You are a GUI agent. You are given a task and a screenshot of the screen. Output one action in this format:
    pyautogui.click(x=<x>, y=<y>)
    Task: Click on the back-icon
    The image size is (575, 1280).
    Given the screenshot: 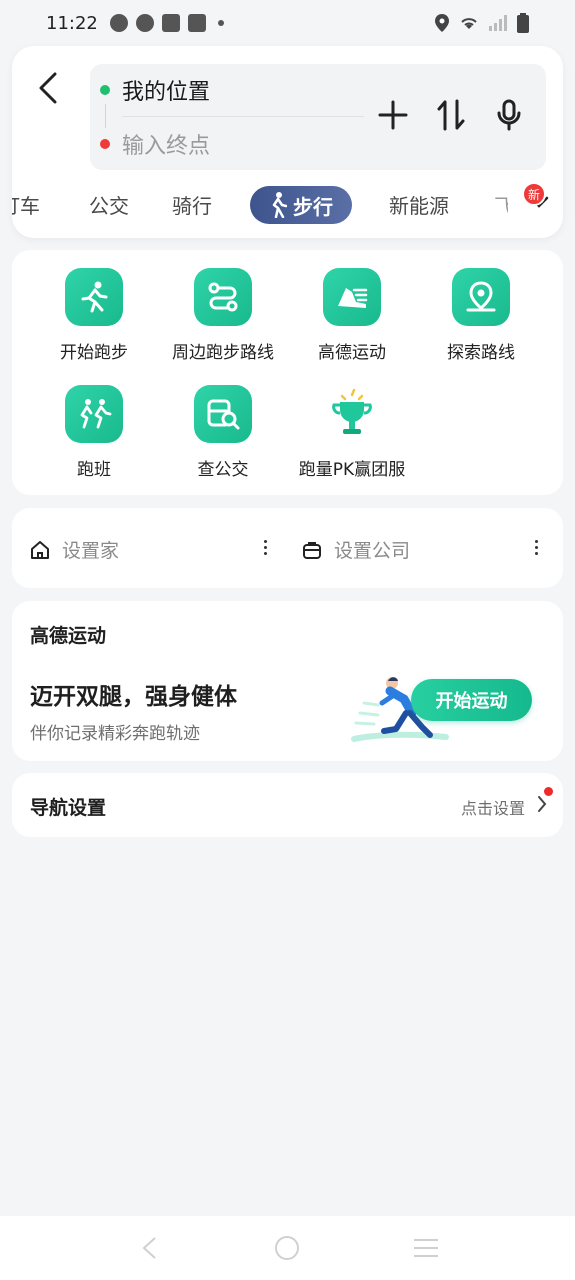 What is the action you would take?
    pyautogui.click(x=48, y=88)
    